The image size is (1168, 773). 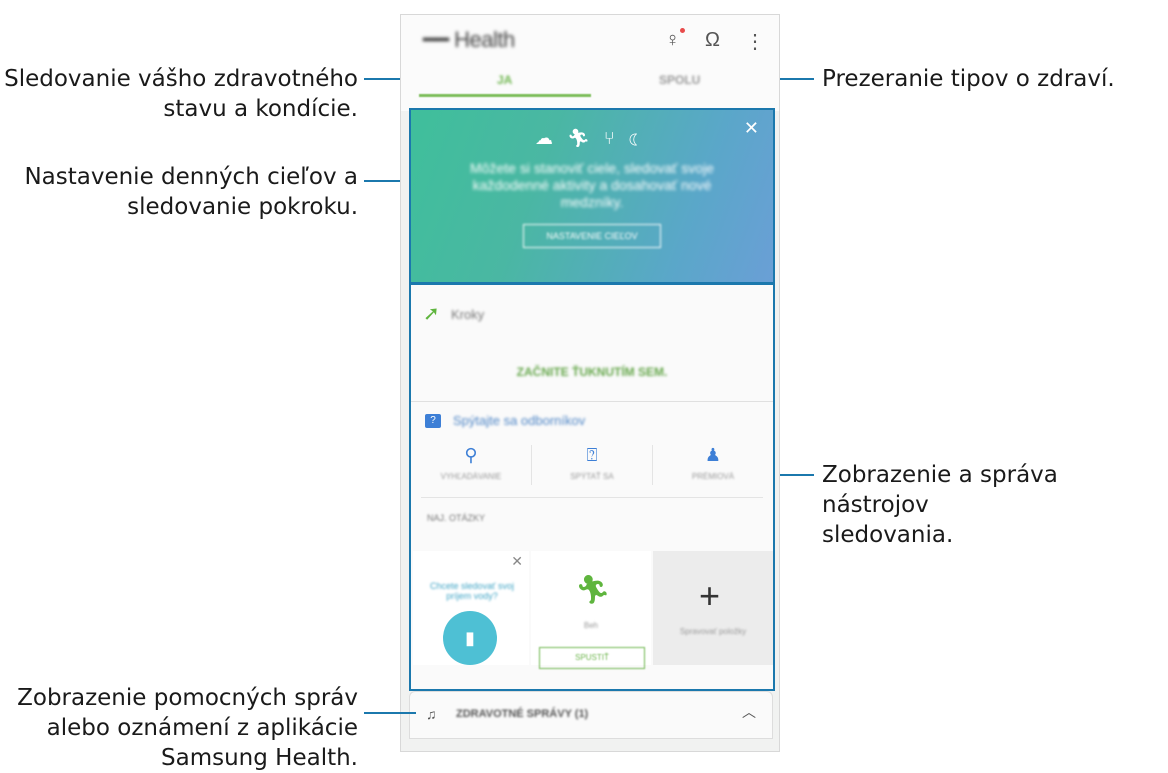 What do you see at coordinates (433, 421) in the screenshot?
I see `question-icon: ?` at bounding box center [433, 421].